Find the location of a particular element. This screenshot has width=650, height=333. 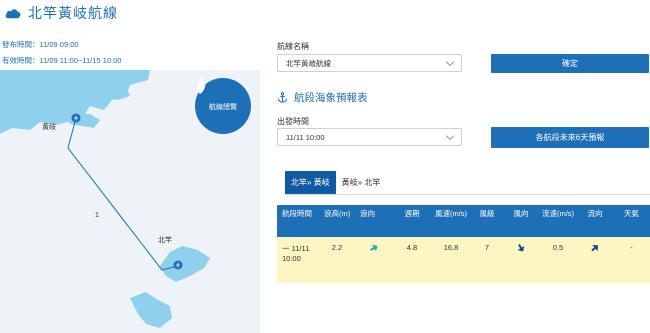

page-title: 北竿黃岐航線 is located at coordinates (73, 13).